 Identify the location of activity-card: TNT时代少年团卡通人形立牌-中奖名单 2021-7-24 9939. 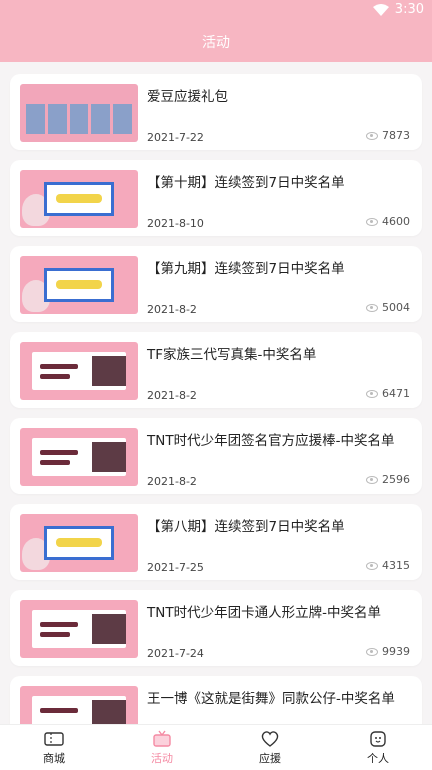
(216, 628).